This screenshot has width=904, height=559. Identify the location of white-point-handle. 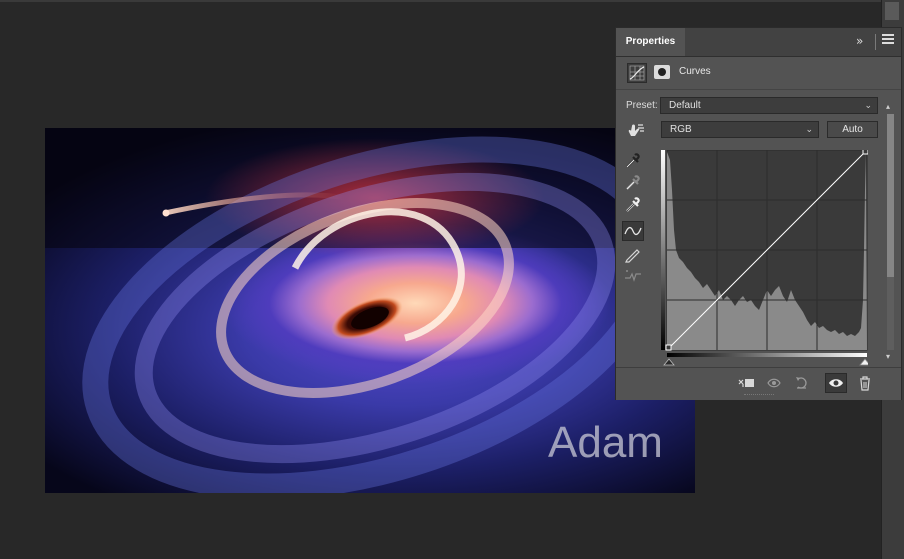
(865, 151).